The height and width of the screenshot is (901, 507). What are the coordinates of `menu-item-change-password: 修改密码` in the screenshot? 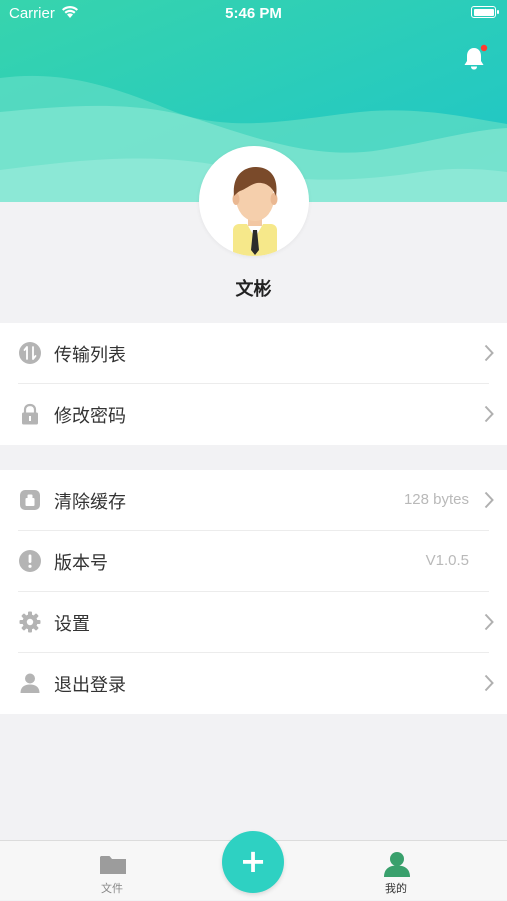 It's located at (253, 414).